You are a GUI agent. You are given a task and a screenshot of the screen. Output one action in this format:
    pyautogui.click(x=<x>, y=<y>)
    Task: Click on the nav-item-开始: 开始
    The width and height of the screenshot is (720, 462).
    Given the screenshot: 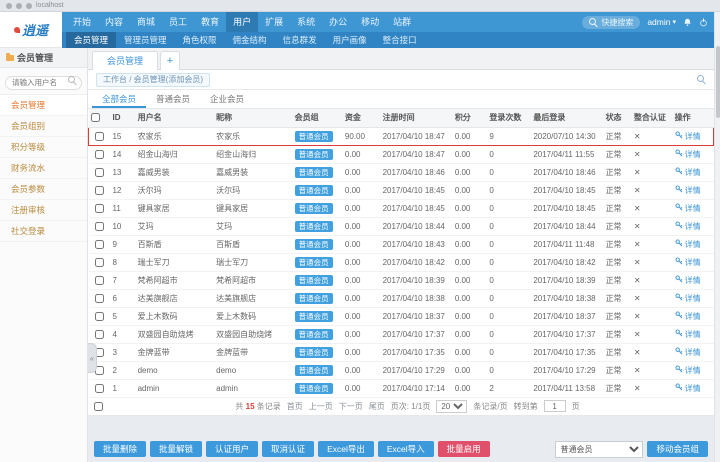 What is the action you would take?
    pyautogui.click(x=82, y=22)
    